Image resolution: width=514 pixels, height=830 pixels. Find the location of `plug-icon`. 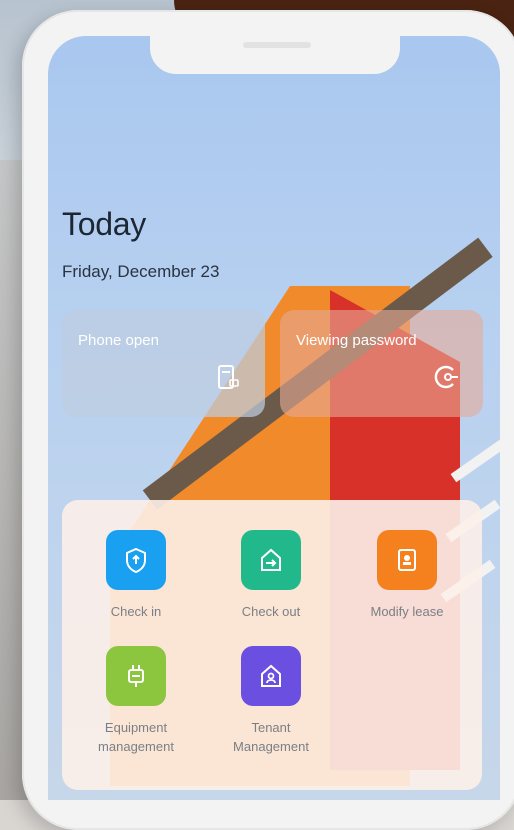

plug-icon is located at coordinates (136, 676).